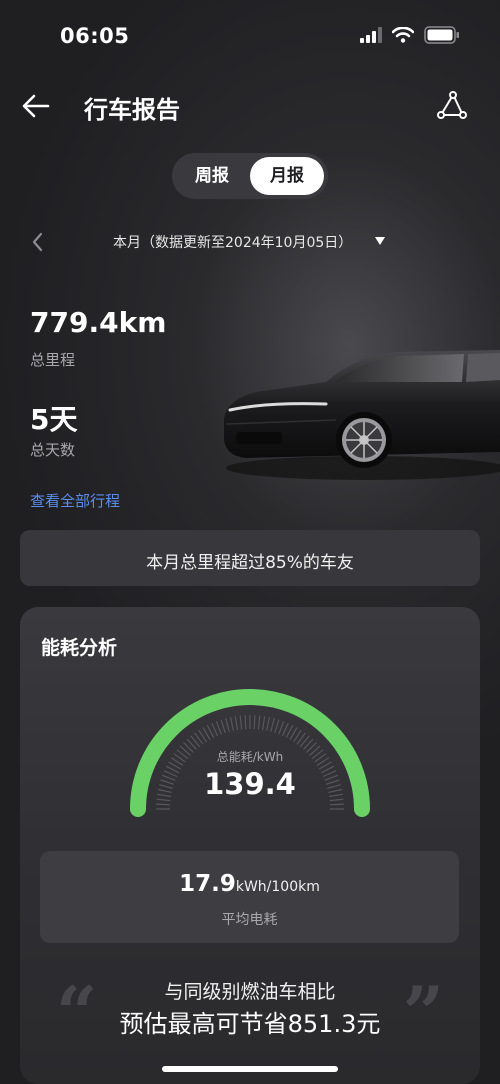 Image resolution: width=500 pixels, height=1084 pixels. What do you see at coordinates (380, 241) in the screenshot?
I see `caret-down-icon` at bounding box center [380, 241].